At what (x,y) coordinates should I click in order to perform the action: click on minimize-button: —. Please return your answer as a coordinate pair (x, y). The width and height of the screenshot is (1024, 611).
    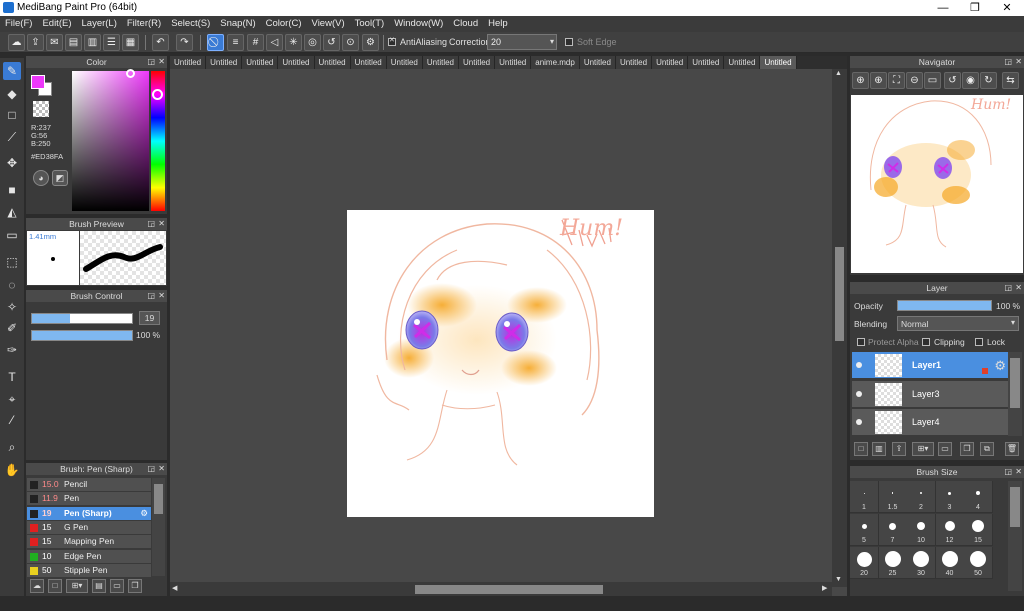
    Looking at the image, I should click on (943, 8).